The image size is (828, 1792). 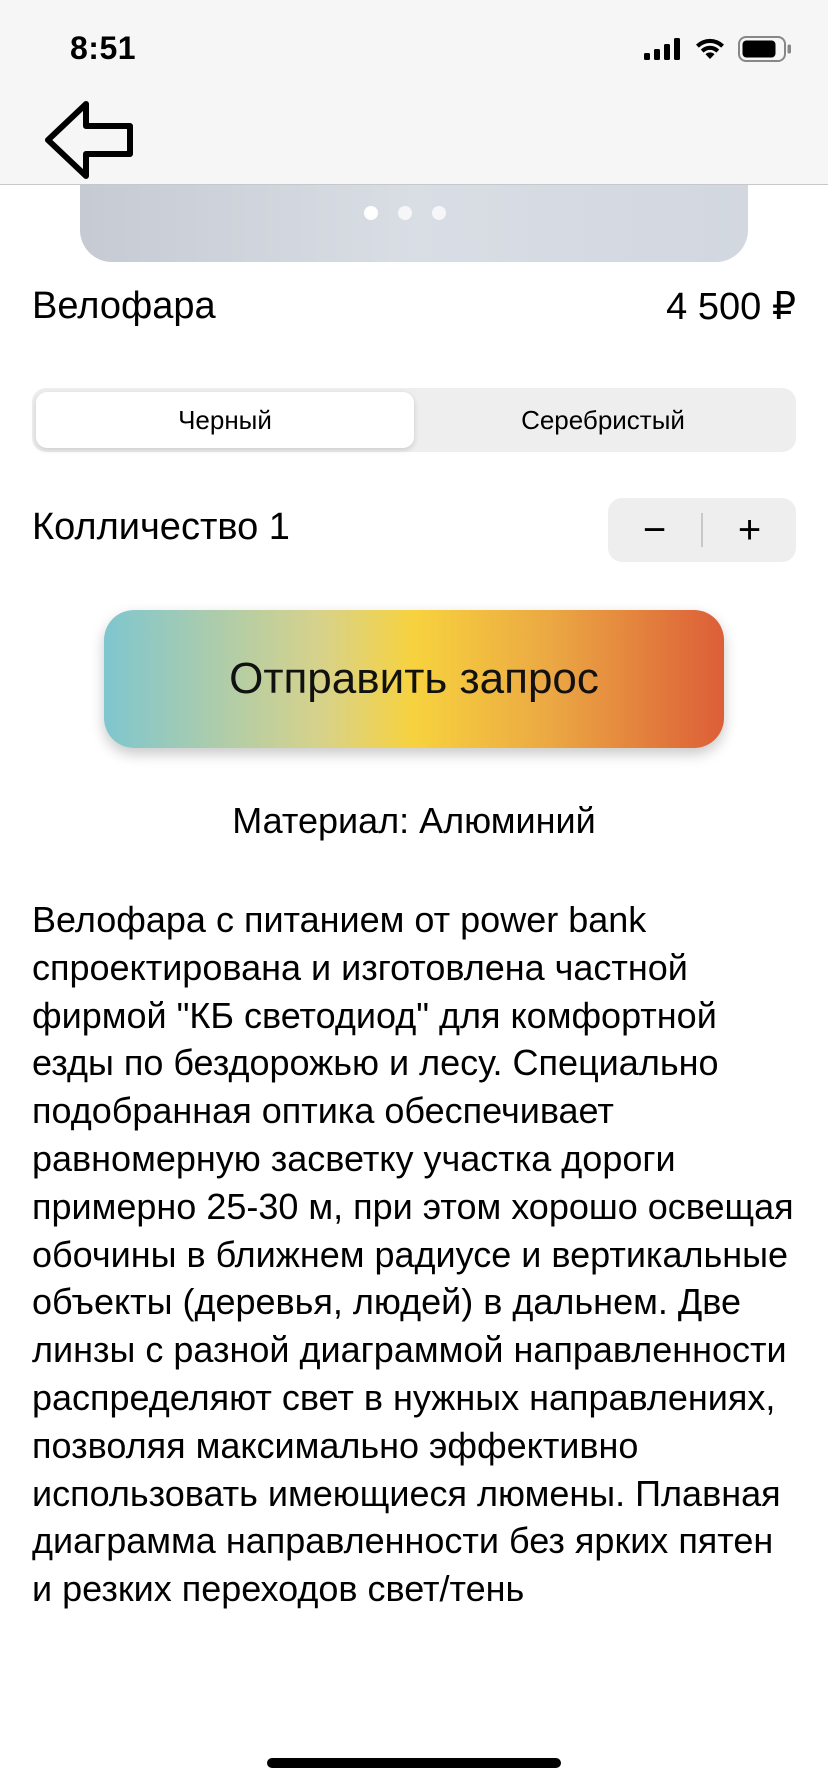 What do you see at coordinates (662, 49) in the screenshot?
I see `cellular-signal-icon` at bounding box center [662, 49].